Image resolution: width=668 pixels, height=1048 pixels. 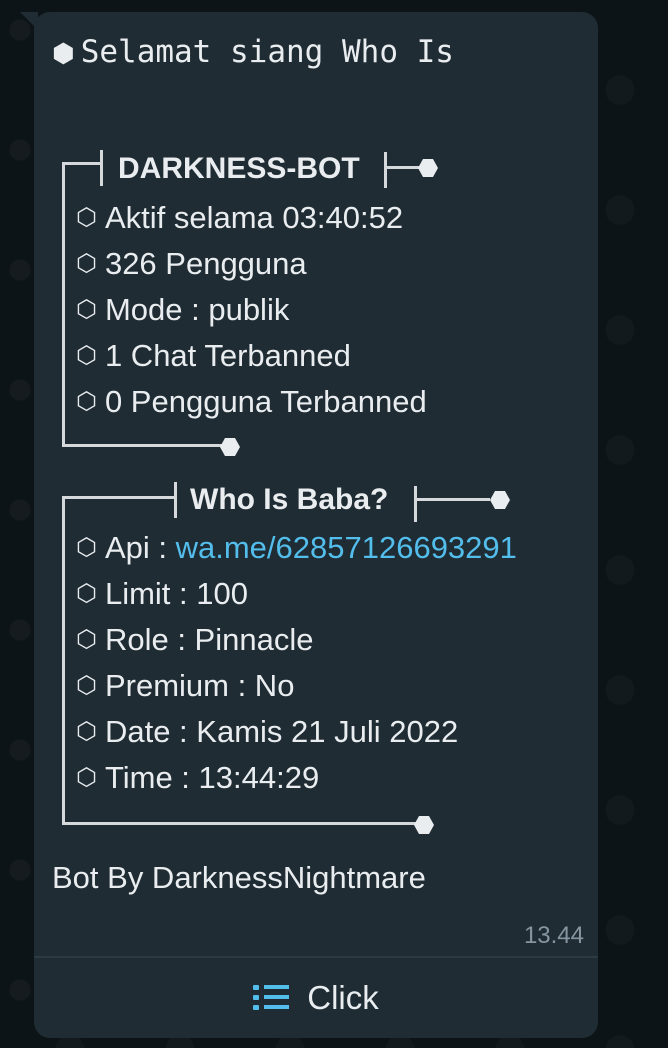 I want to click on list-icon, so click(x=271, y=998).